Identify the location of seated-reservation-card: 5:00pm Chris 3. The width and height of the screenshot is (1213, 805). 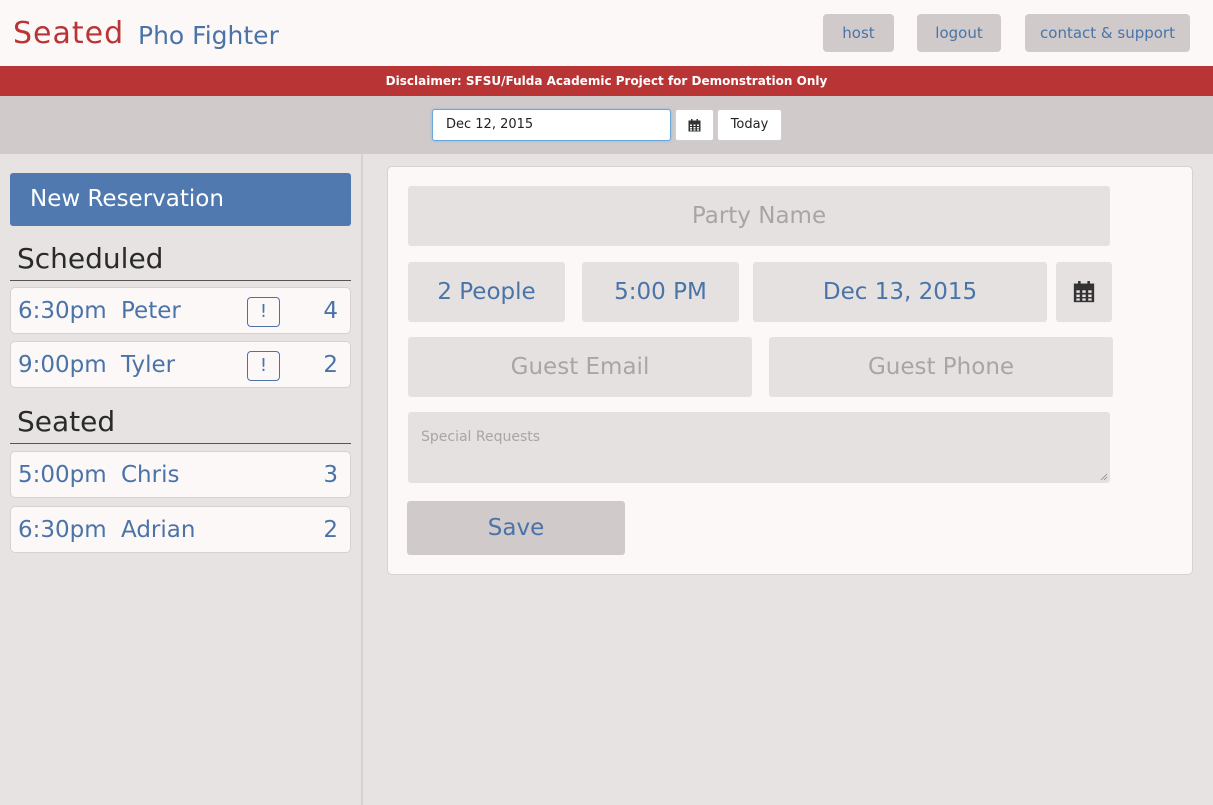
(180, 474).